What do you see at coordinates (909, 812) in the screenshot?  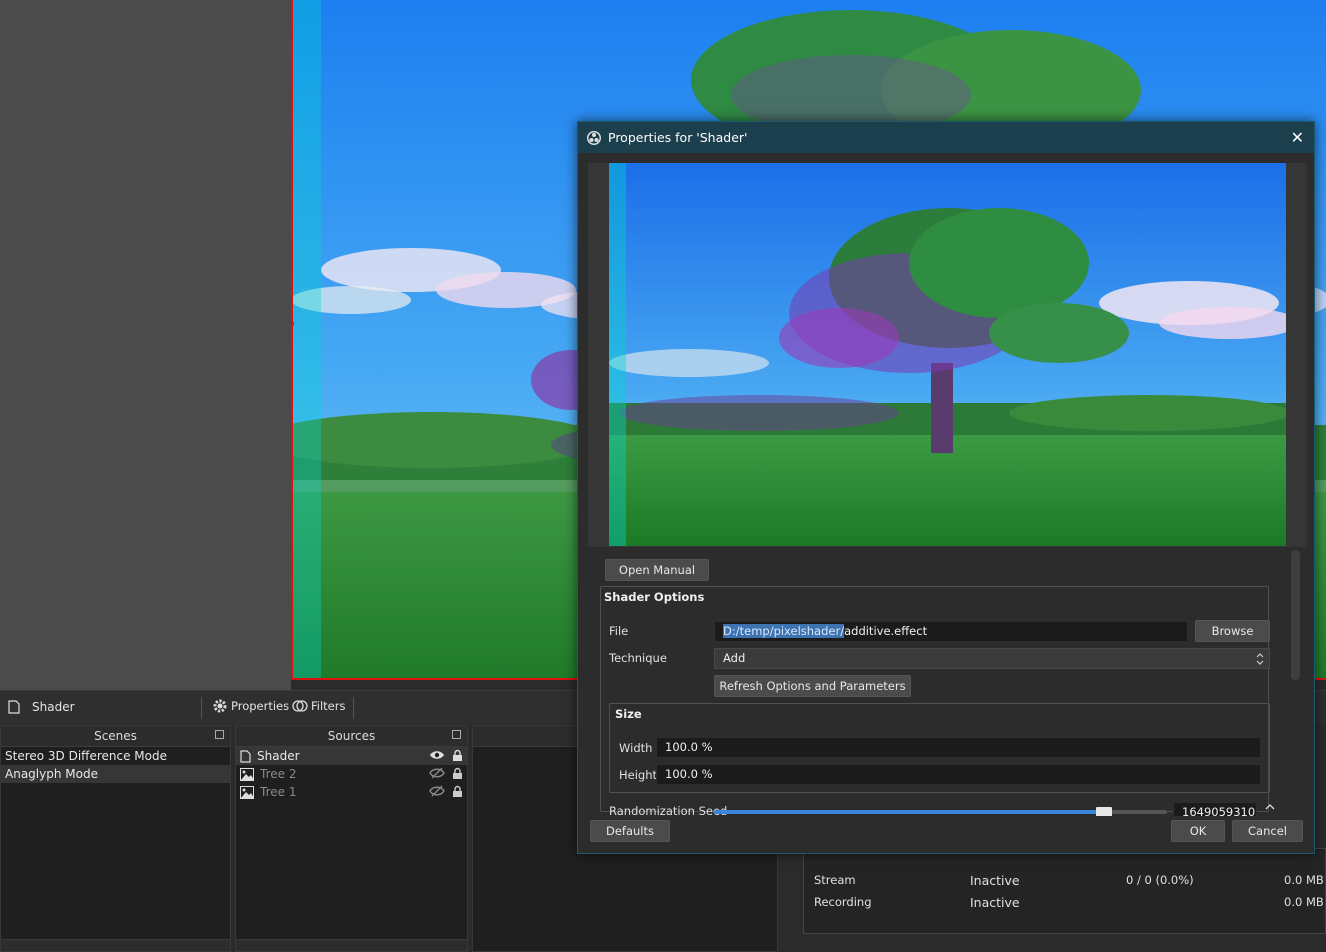 I see `seed-slider-fill` at bounding box center [909, 812].